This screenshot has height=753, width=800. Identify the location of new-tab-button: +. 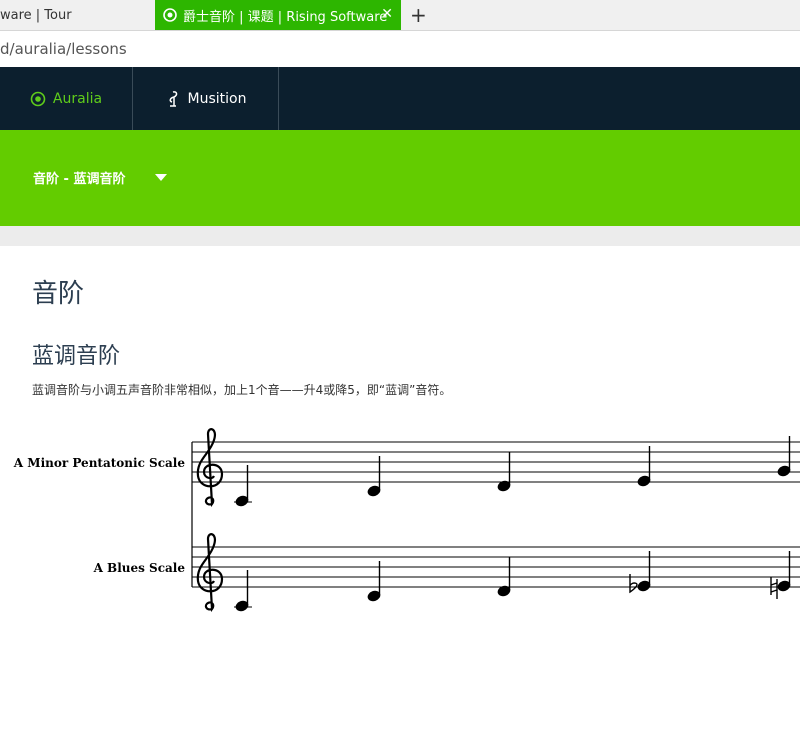
(418, 15).